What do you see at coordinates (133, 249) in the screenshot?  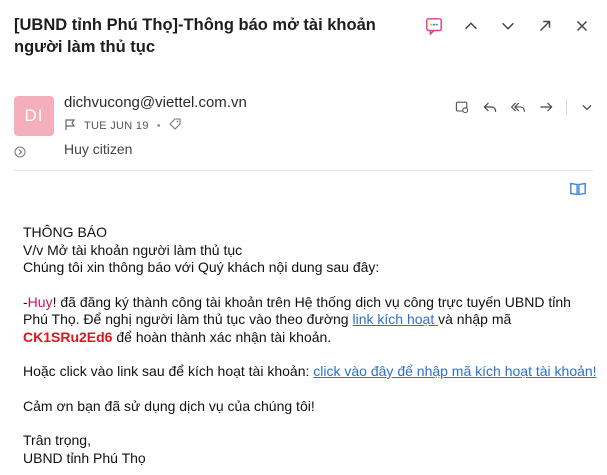 I see `notice-regarding: V/v Mở tài khoản người làm thủ tục` at bounding box center [133, 249].